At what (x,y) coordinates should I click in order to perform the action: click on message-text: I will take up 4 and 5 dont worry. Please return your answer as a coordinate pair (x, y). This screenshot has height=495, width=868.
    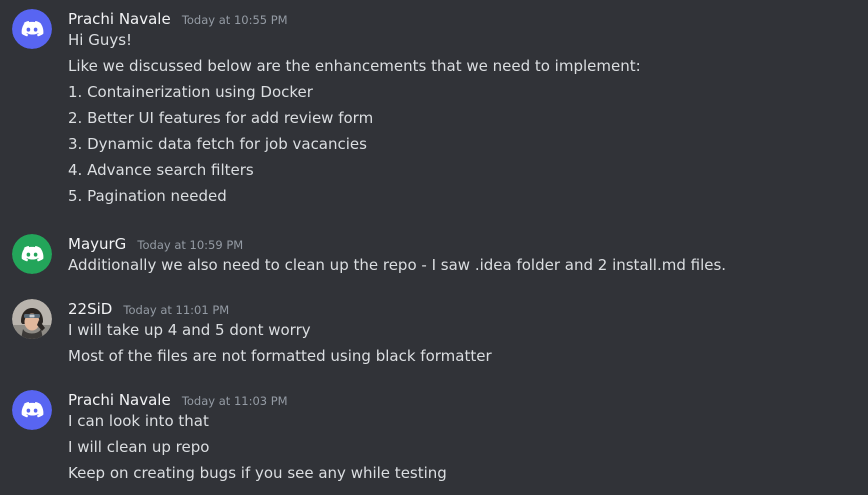
    Looking at the image, I should click on (189, 330).